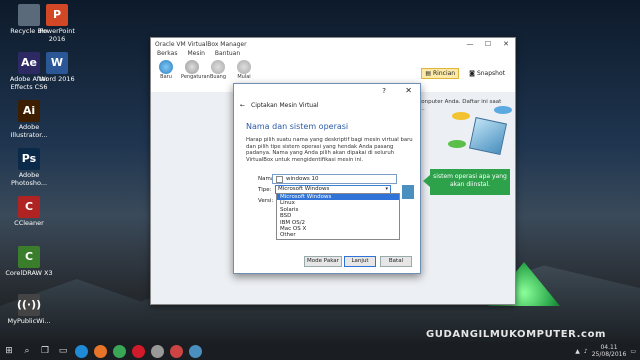 The height and width of the screenshot is (360, 640). What do you see at coordinates (334, 179) in the screenshot?
I see `name-input: windows 10` at bounding box center [334, 179].